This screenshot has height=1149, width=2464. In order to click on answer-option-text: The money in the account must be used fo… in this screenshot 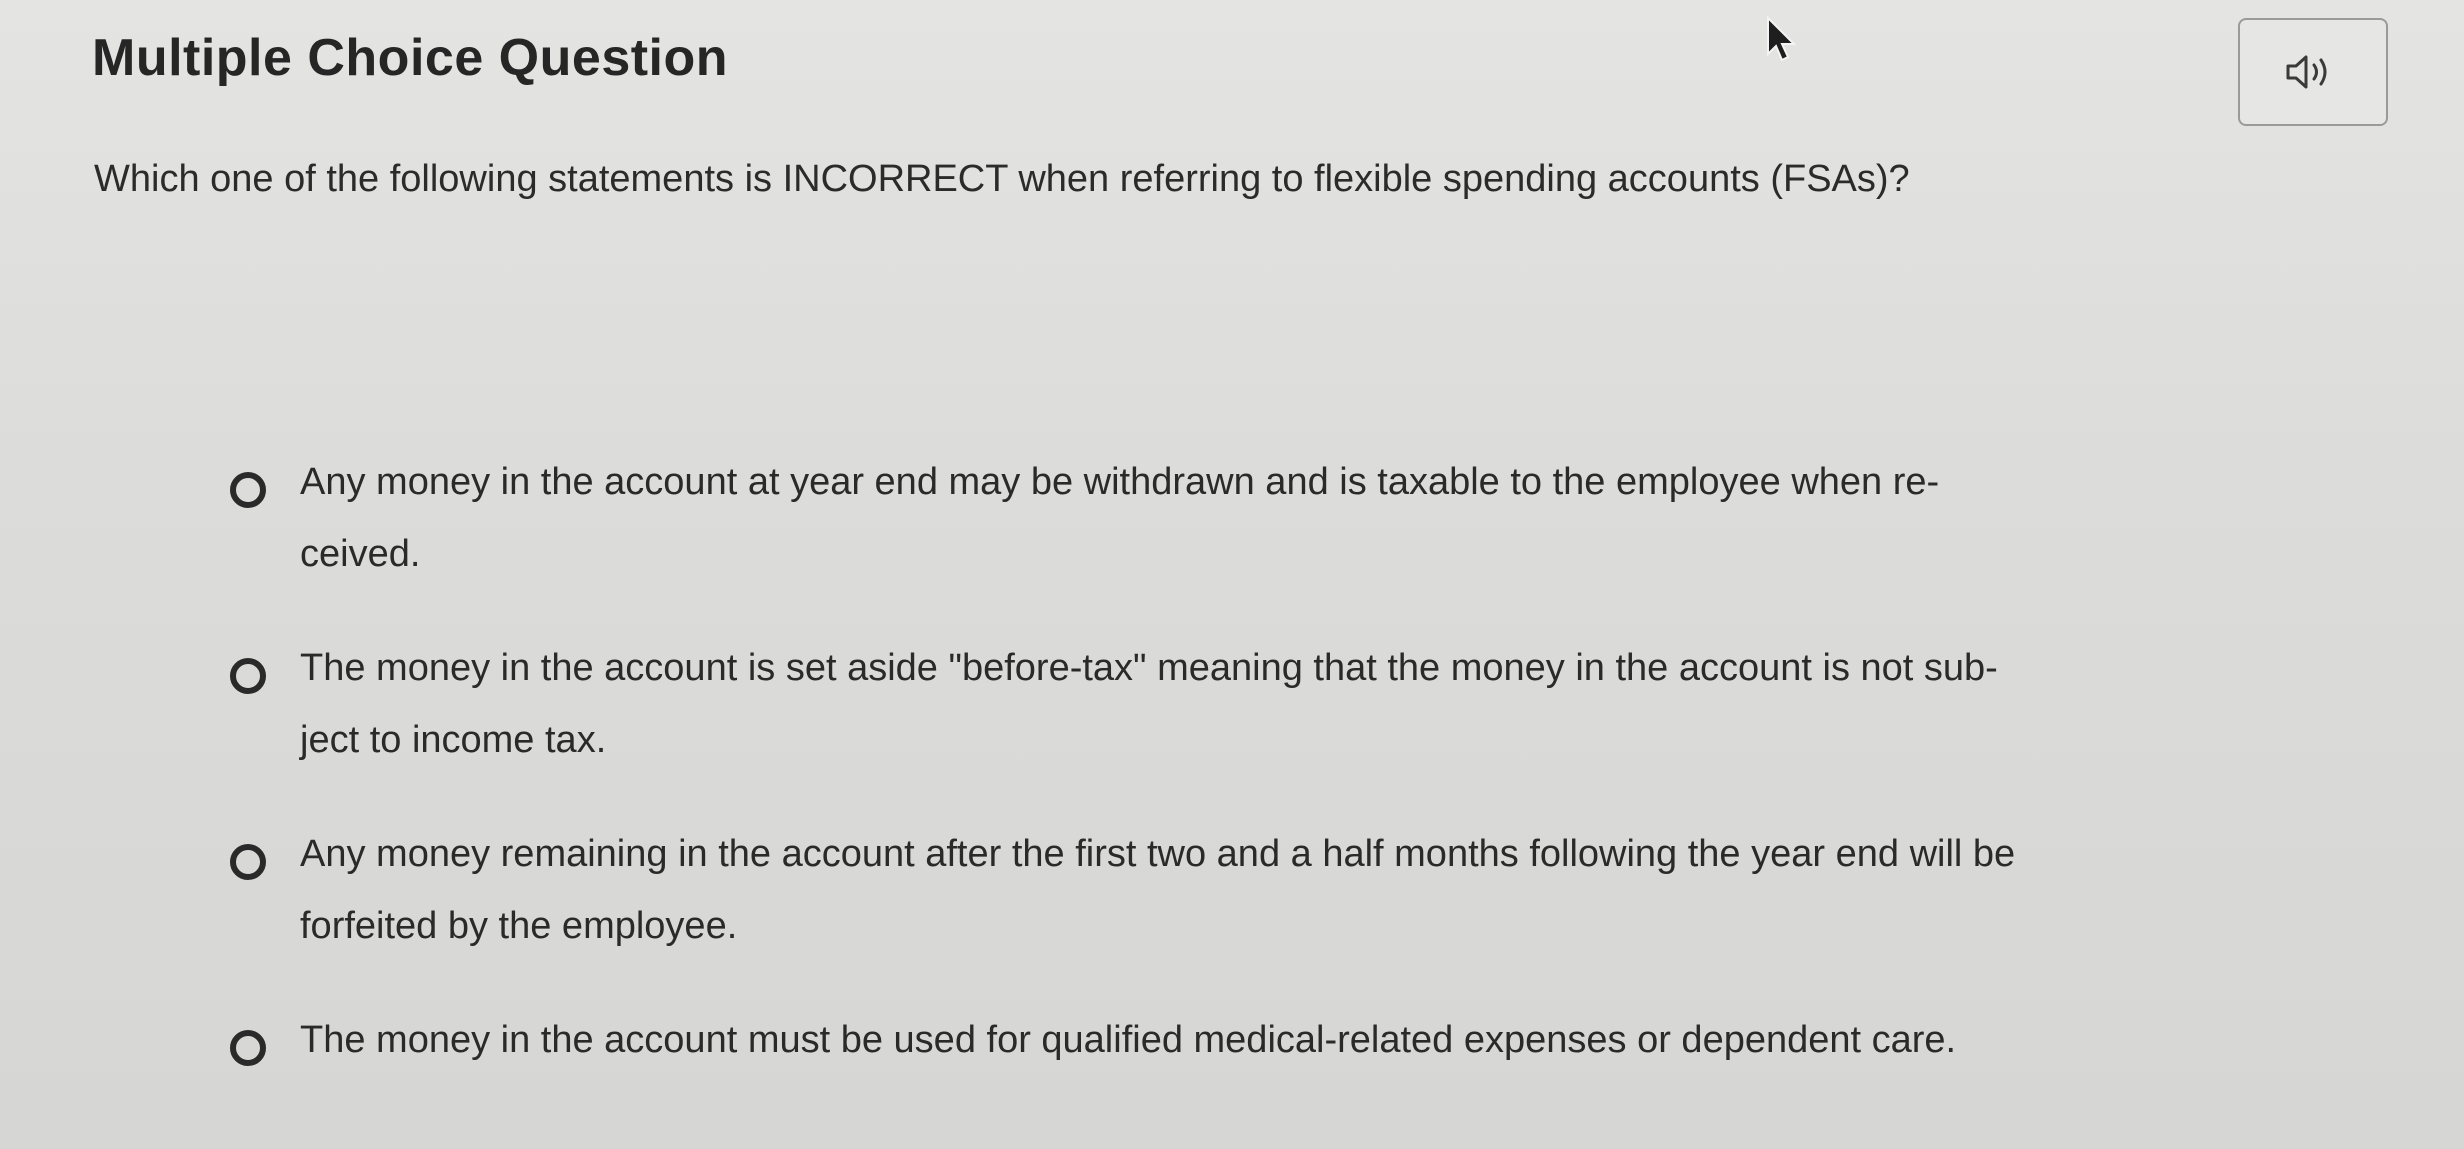, I will do `click(1128, 1040)`.